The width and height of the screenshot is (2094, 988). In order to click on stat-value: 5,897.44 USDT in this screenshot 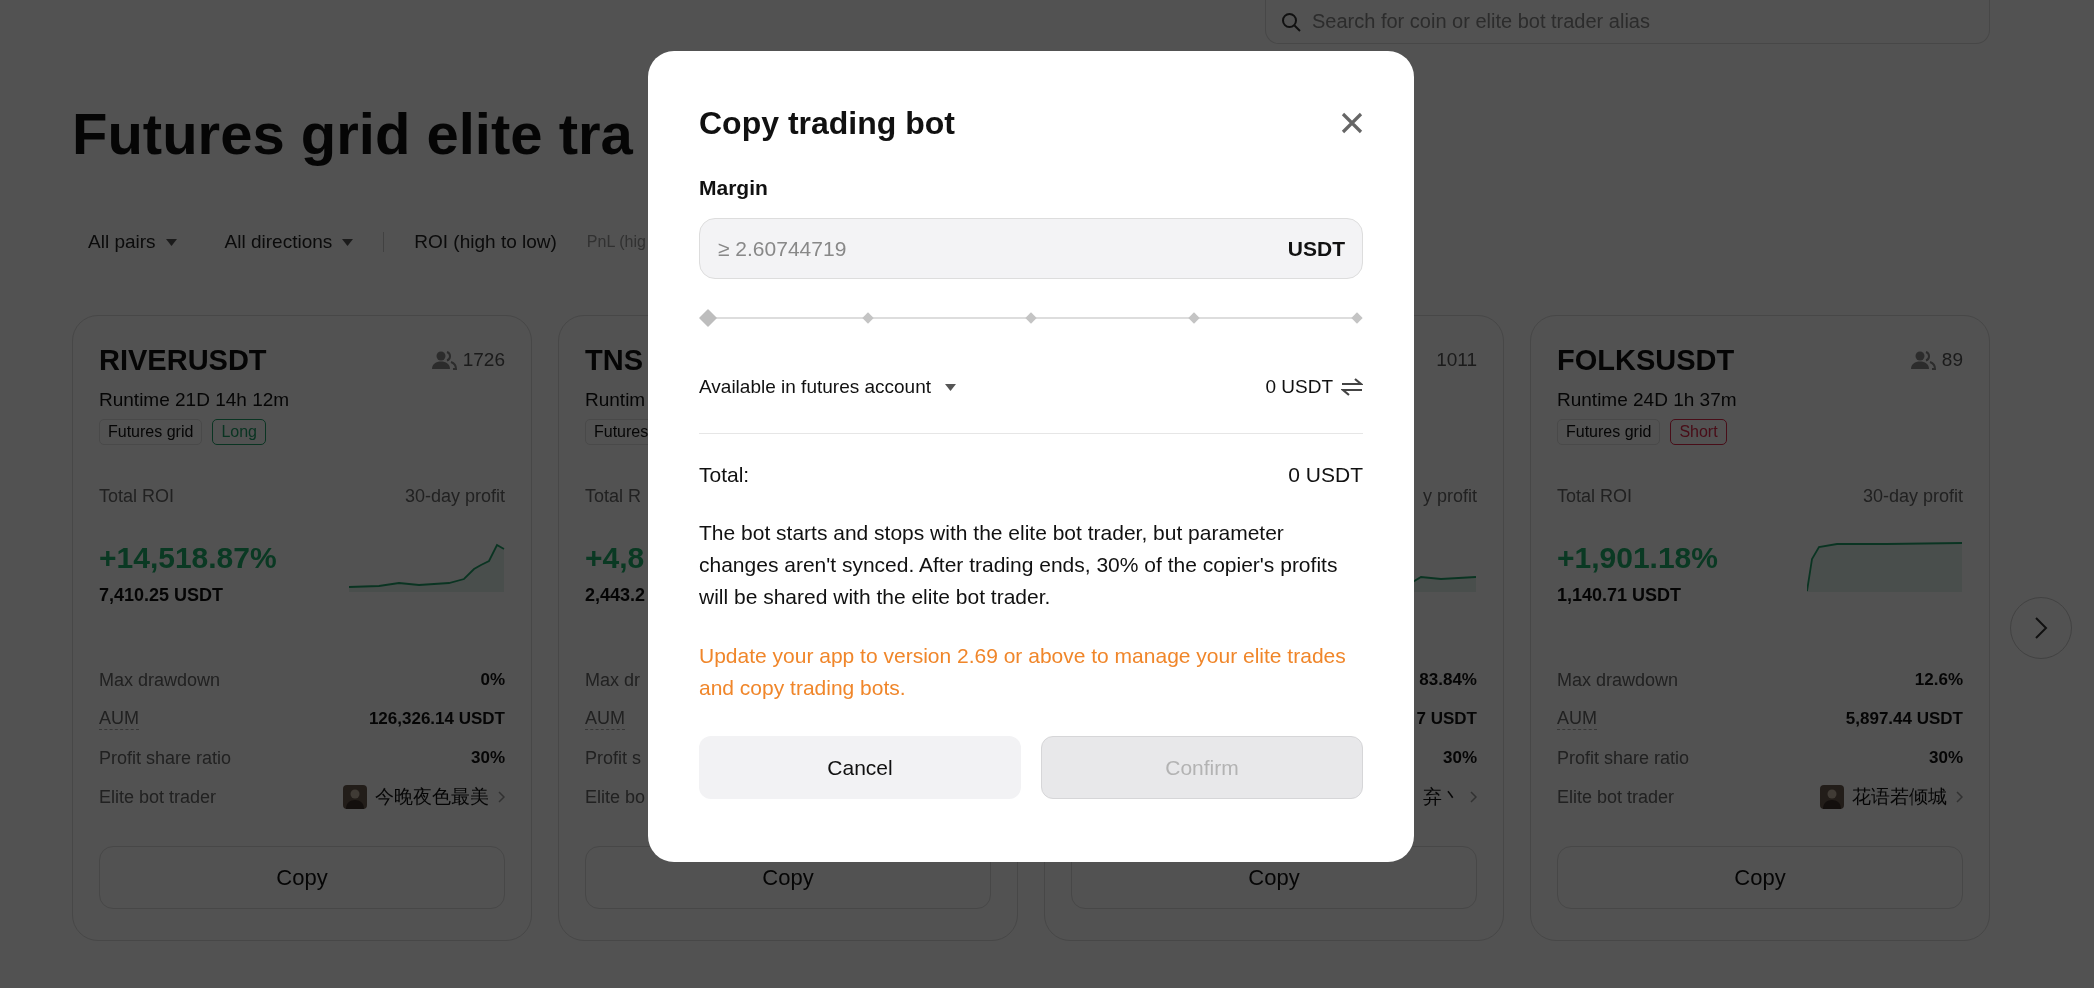, I will do `click(1904, 719)`.